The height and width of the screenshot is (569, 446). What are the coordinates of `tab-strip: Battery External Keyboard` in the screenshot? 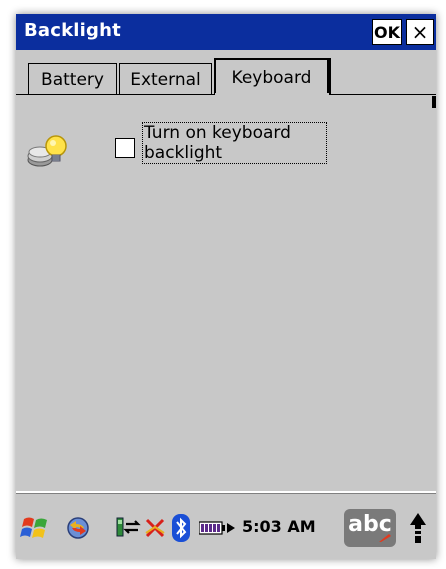 It's located at (226, 72).